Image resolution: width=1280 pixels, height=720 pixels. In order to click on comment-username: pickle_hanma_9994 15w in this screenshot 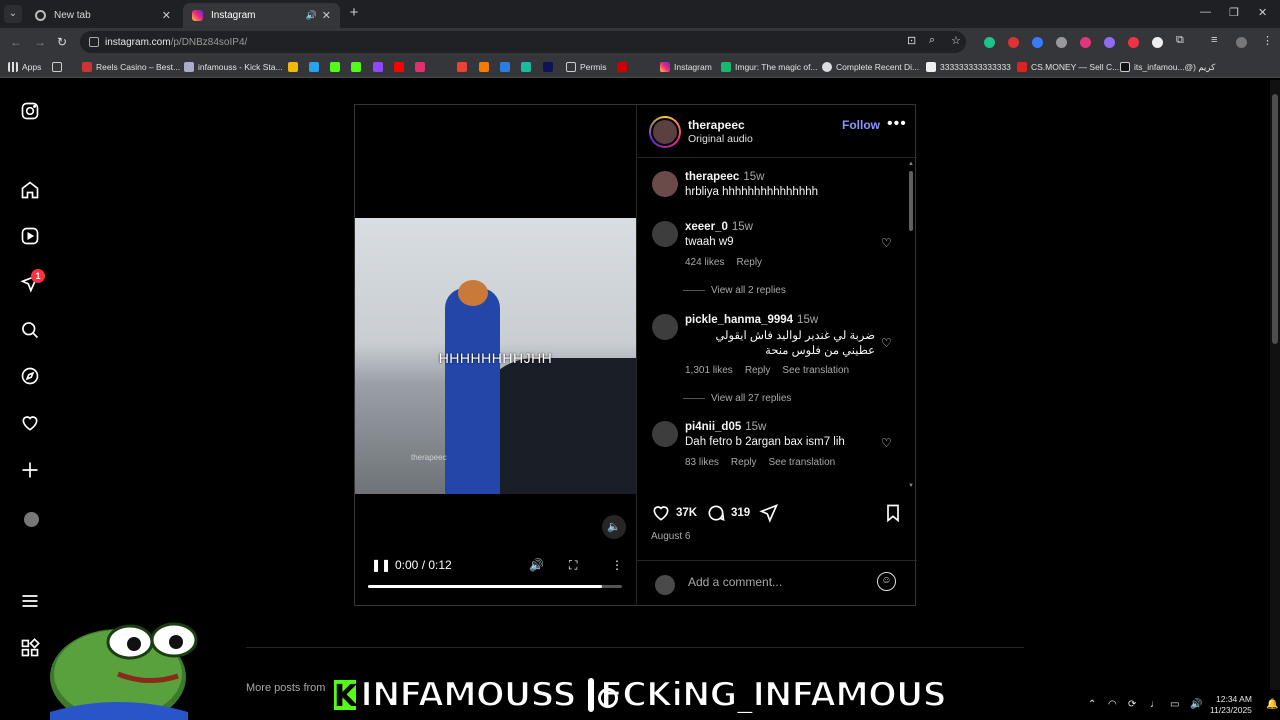, I will do `click(751, 320)`.